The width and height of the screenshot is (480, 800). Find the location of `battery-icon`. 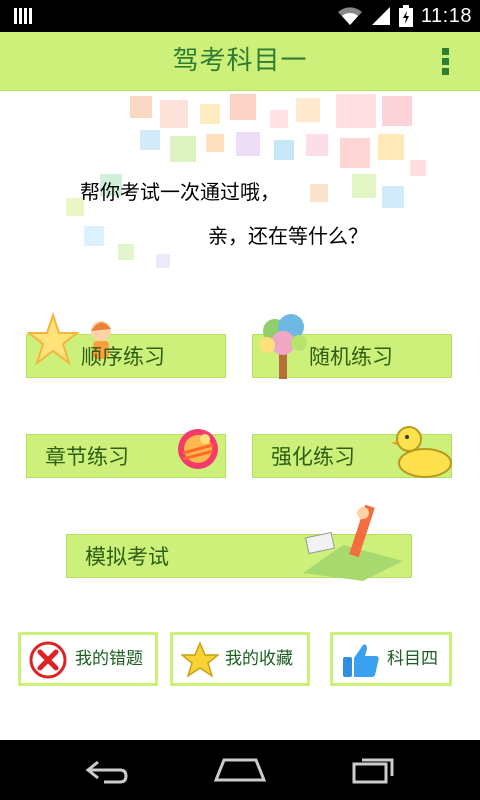

battery-icon is located at coordinates (405, 16).